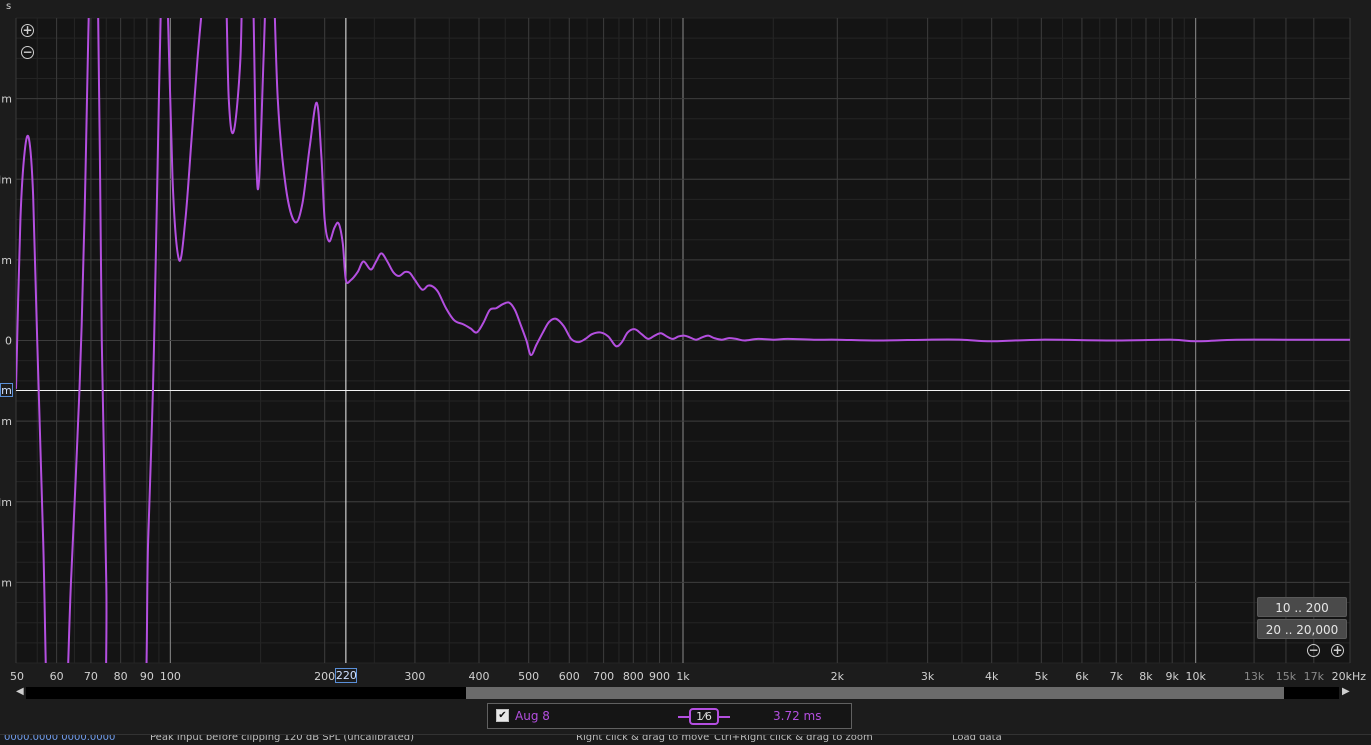  I want to click on scroll-left-arrow-icon: ◀, so click(20, 691).